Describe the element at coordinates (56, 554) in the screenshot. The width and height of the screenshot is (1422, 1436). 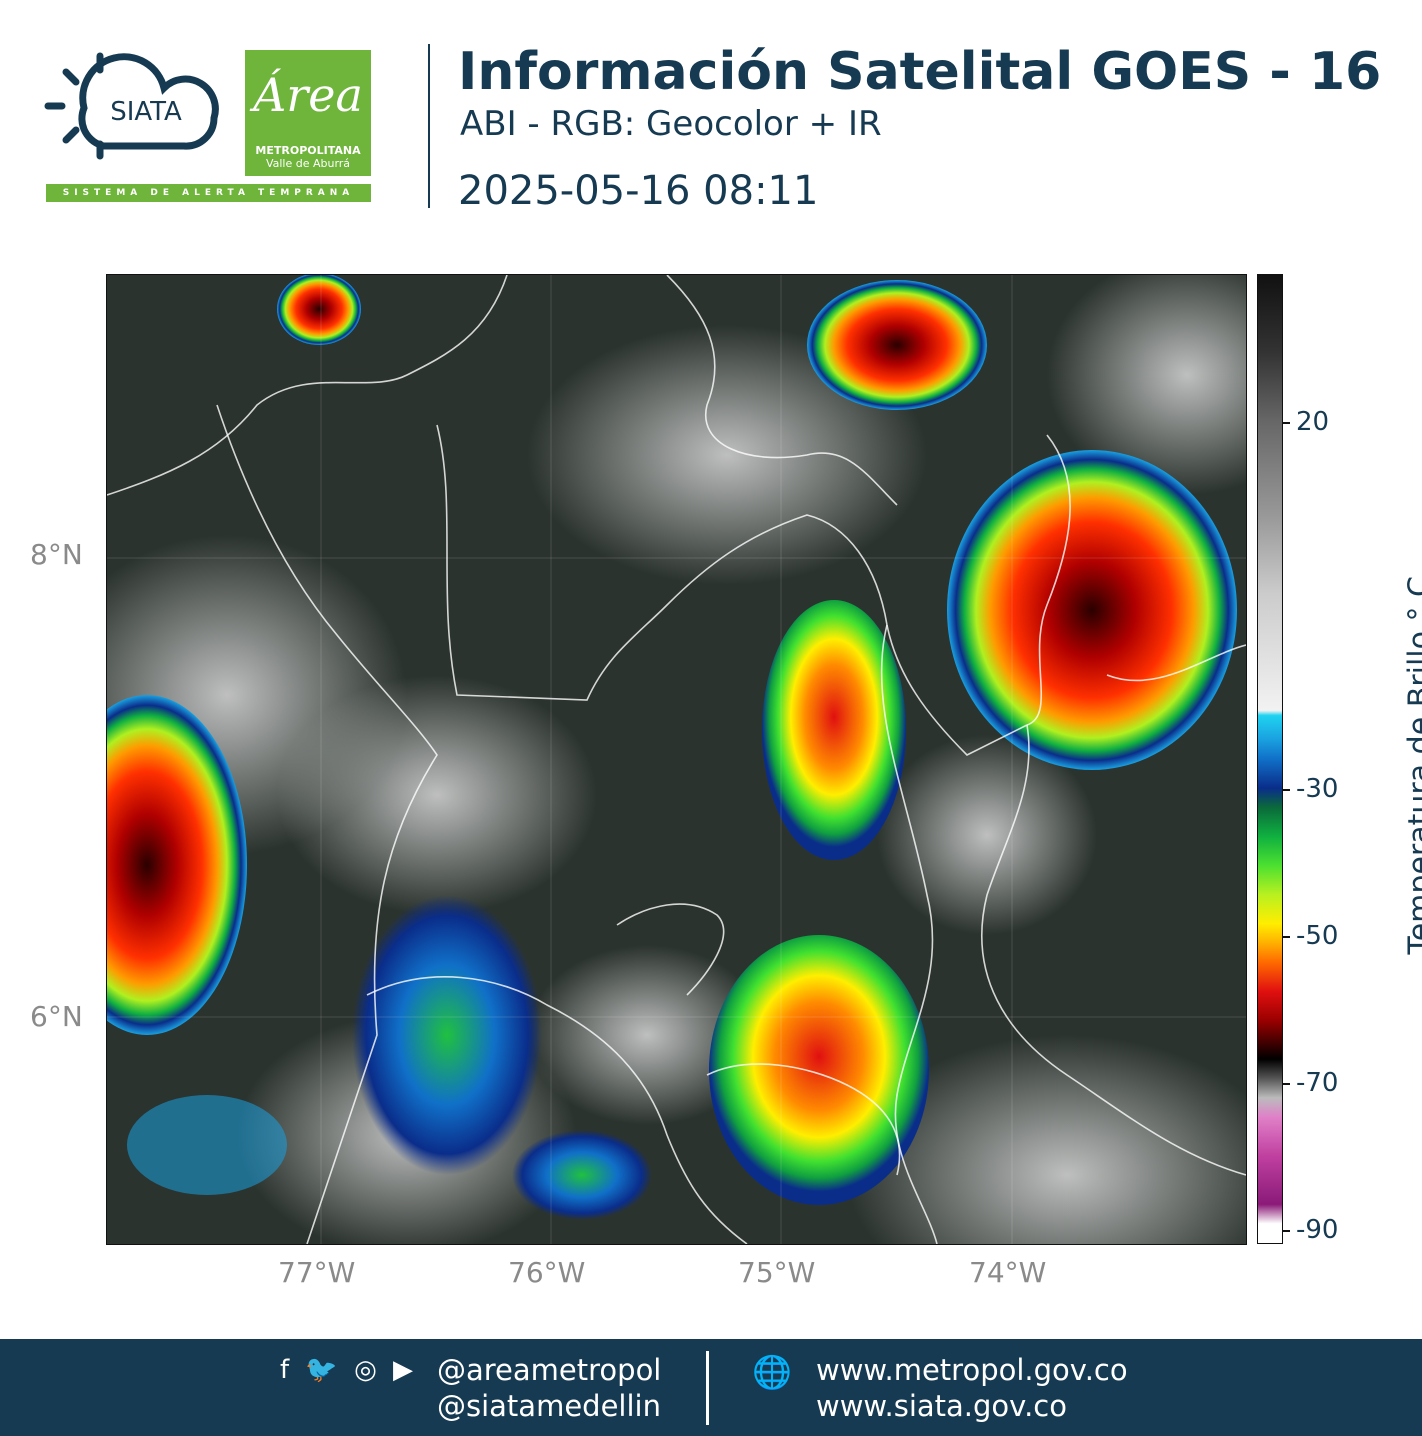
I see `y-tick-8n: 8°N` at that location.